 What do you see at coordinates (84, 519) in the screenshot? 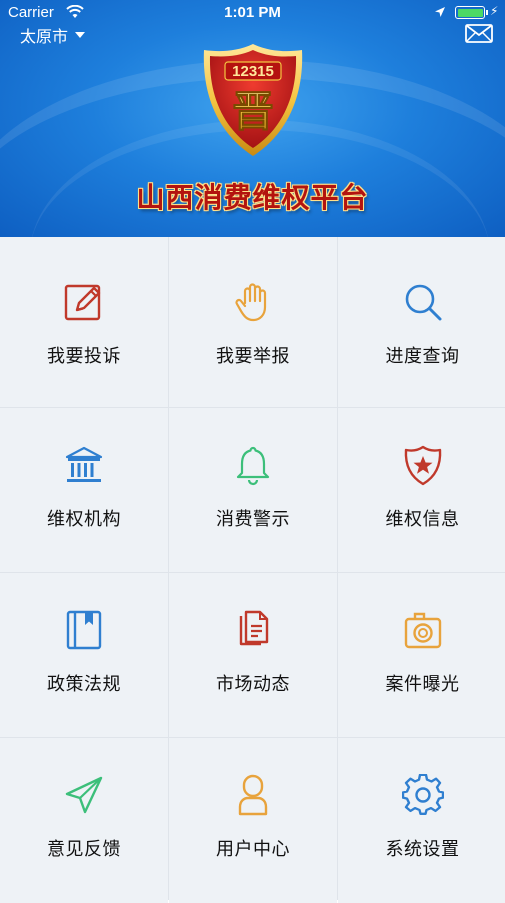
I see `menu-item-label: 维权机构` at bounding box center [84, 519].